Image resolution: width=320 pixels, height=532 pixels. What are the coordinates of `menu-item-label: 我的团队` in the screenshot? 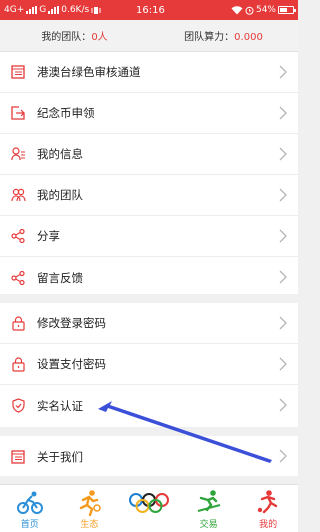 It's located at (60, 195).